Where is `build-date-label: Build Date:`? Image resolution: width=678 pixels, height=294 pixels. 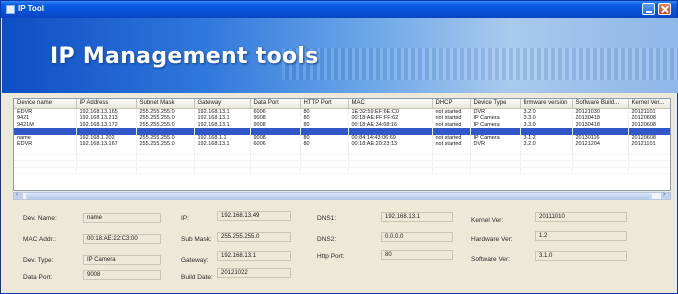 build-date-label: Build Date: is located at coordinates (197, 277).